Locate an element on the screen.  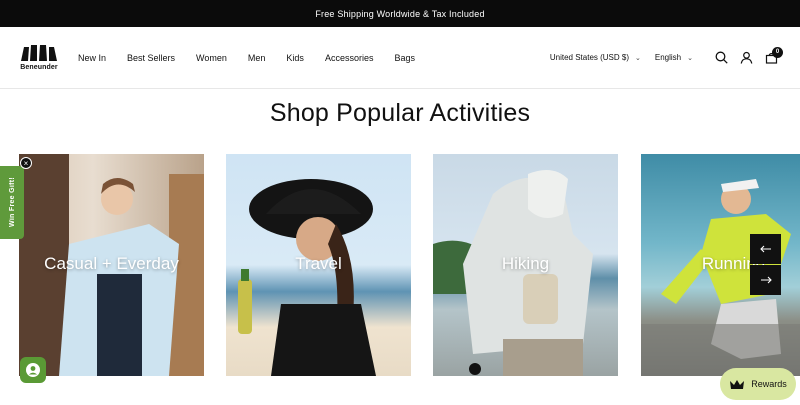
activity-card-travel: Travel is located at coordinates (318, 265).